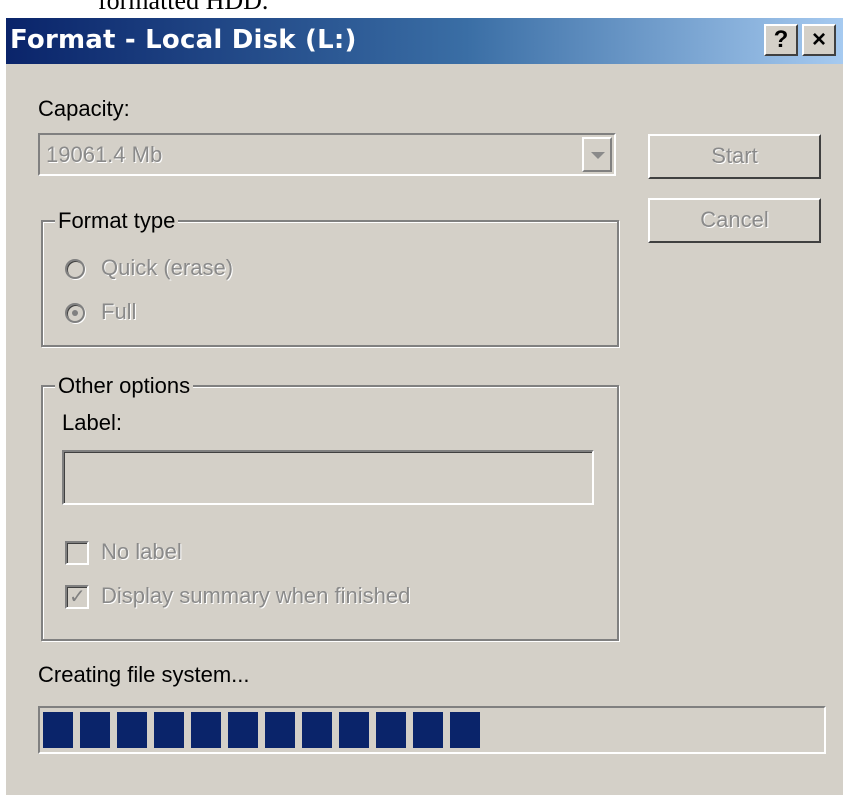  Describe the element at coordinates (328, 477) in the screenshot. I see `label-input` at that location.